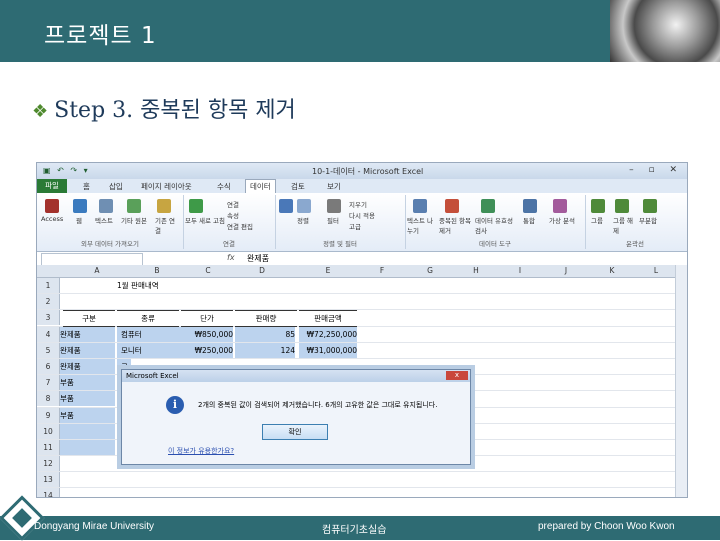  What do you see at coordinates (157, 270) in the screenshot?
I see `column-header: B` at bounding box center [157, 270].